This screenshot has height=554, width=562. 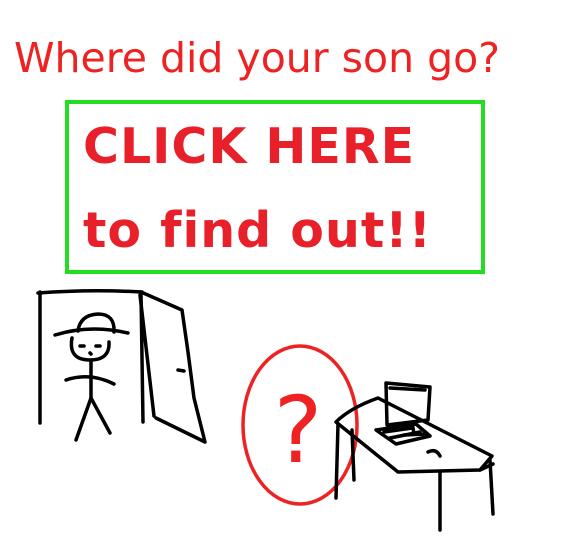 What do you see at coordinates (298, 430) in the screenshot?
I see `question-mark: ?` at bounding box center [298, 430].